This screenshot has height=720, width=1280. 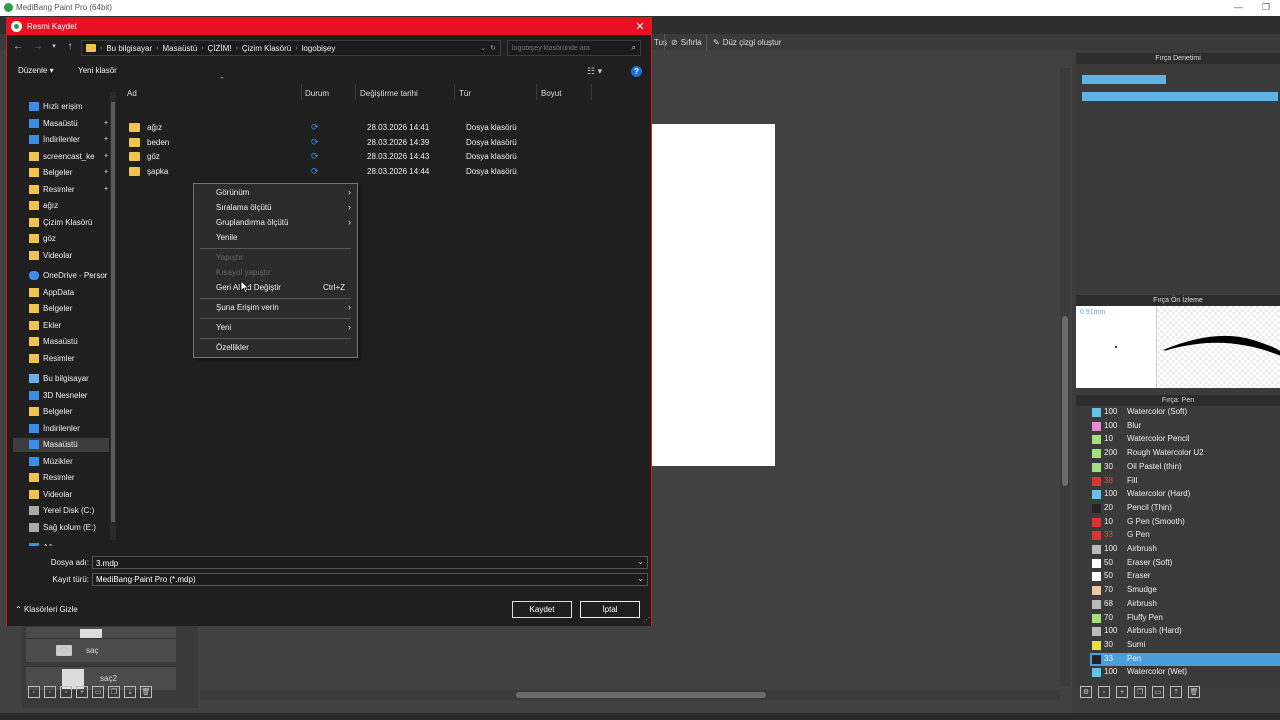 I want to click on minimize-icon: —, so click(x=1238, y=7).